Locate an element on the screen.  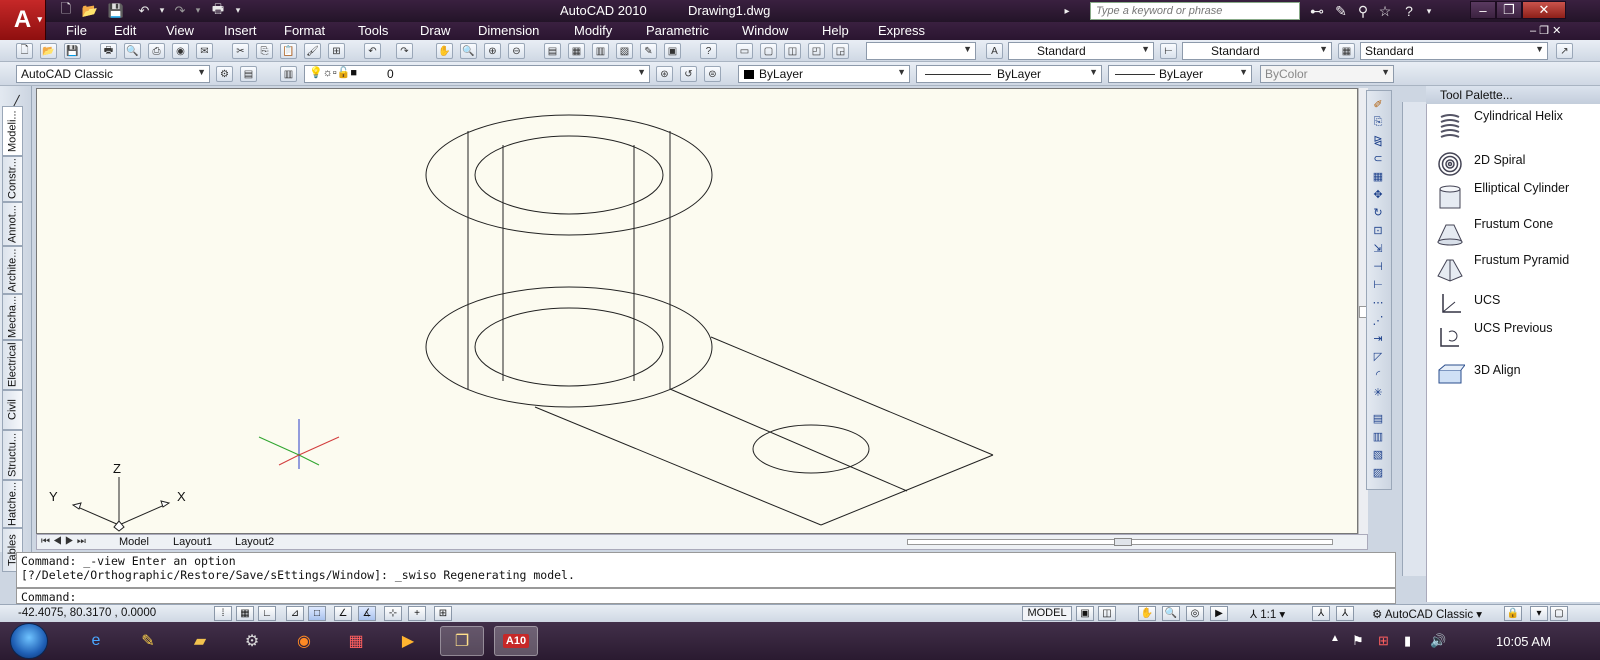
file-explorer-icon: ▰ is located at coordinates (200, 641).